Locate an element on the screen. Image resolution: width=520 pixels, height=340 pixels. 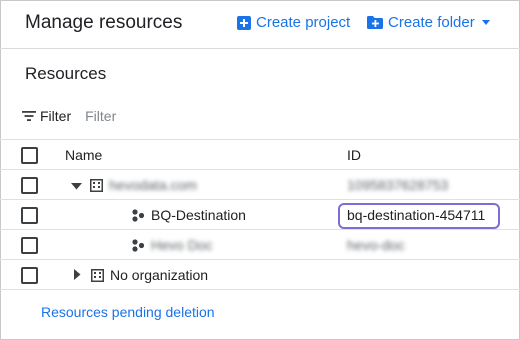
filter-input is located at coordinates (185, 116).